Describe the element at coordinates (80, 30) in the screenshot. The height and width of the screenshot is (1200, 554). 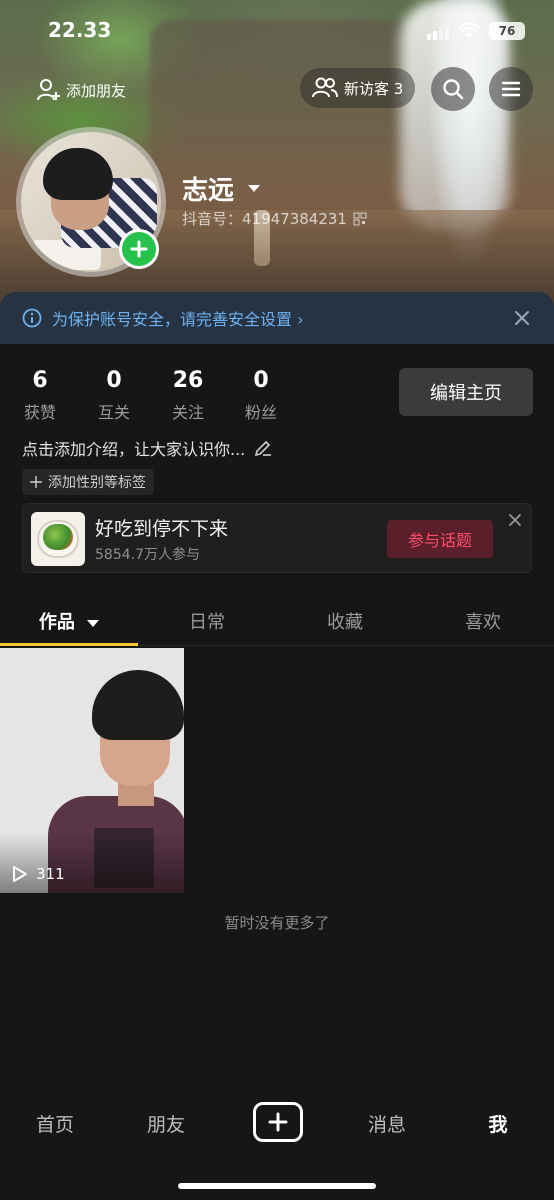
I see `status-time: 22.33` at that location.